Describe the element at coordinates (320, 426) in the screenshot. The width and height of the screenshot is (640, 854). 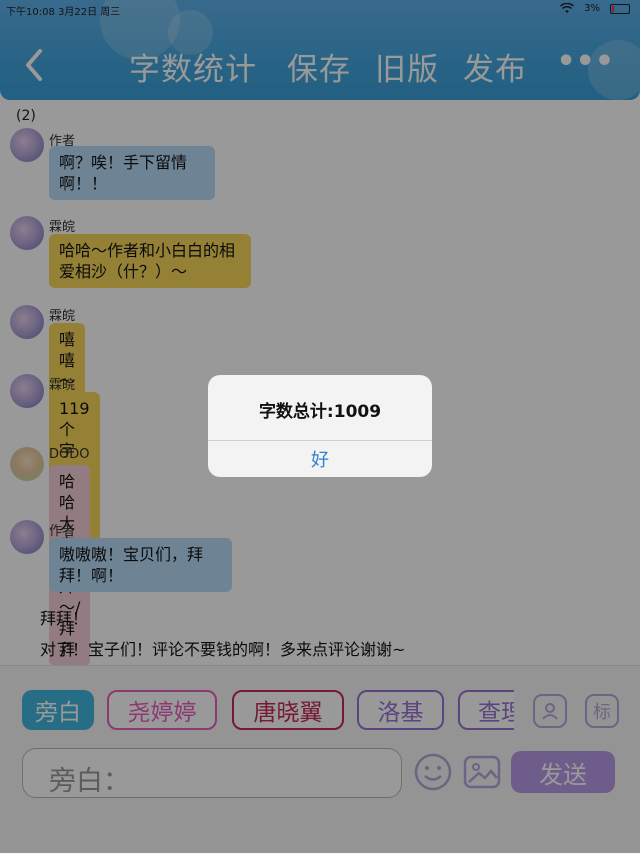
I see `word-count-alert: 字数总计:1009 好` at that location.